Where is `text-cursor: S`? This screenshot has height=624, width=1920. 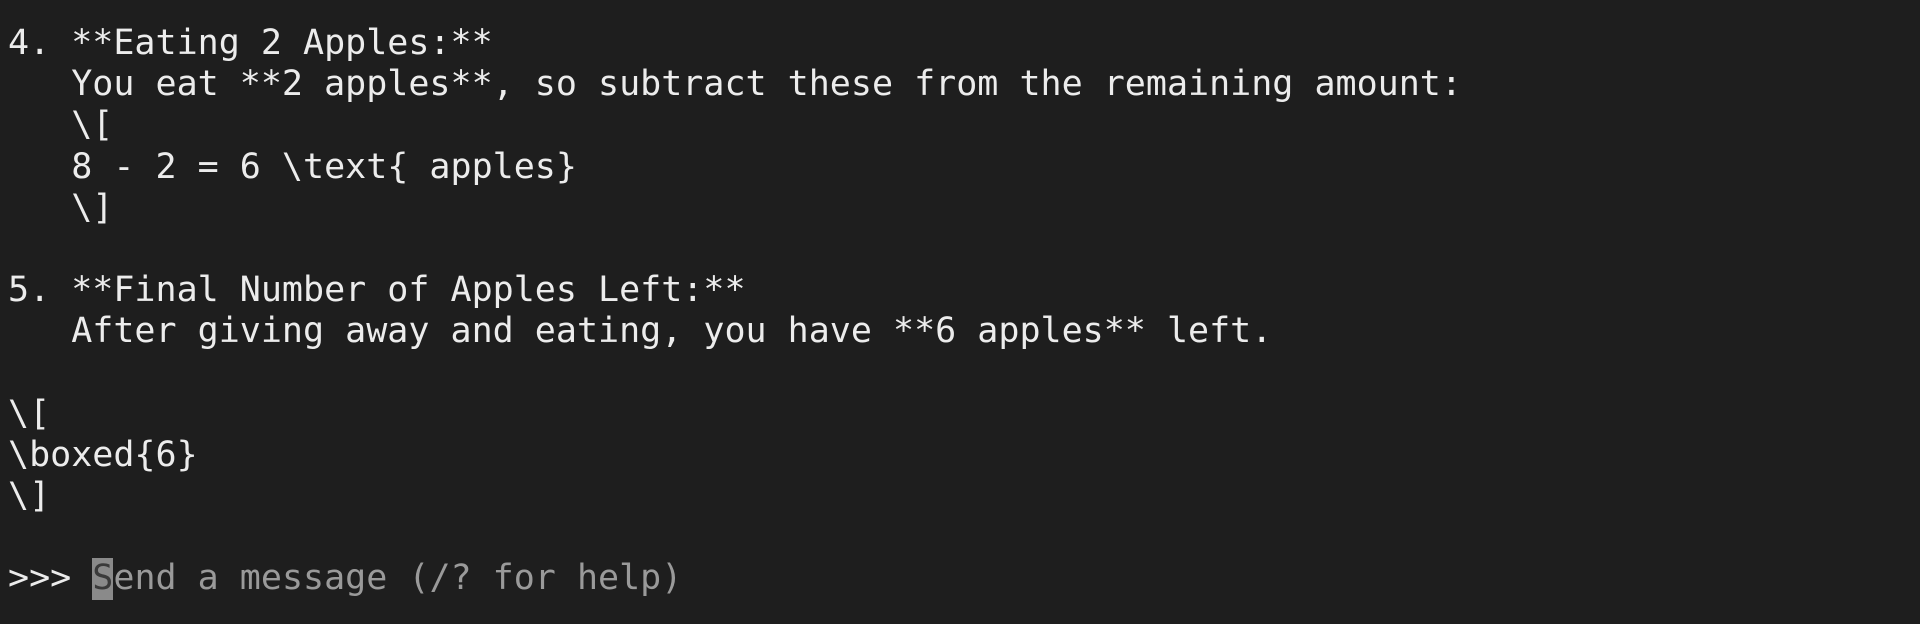
text-cursor: S is located at coordinates (103, 579).